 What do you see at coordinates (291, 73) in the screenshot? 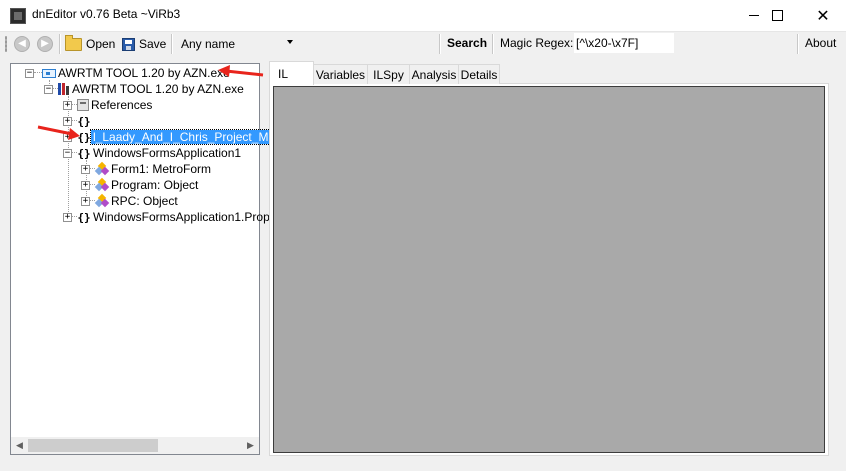
I see `tab-il: IL` at bounding box center [291, 73].